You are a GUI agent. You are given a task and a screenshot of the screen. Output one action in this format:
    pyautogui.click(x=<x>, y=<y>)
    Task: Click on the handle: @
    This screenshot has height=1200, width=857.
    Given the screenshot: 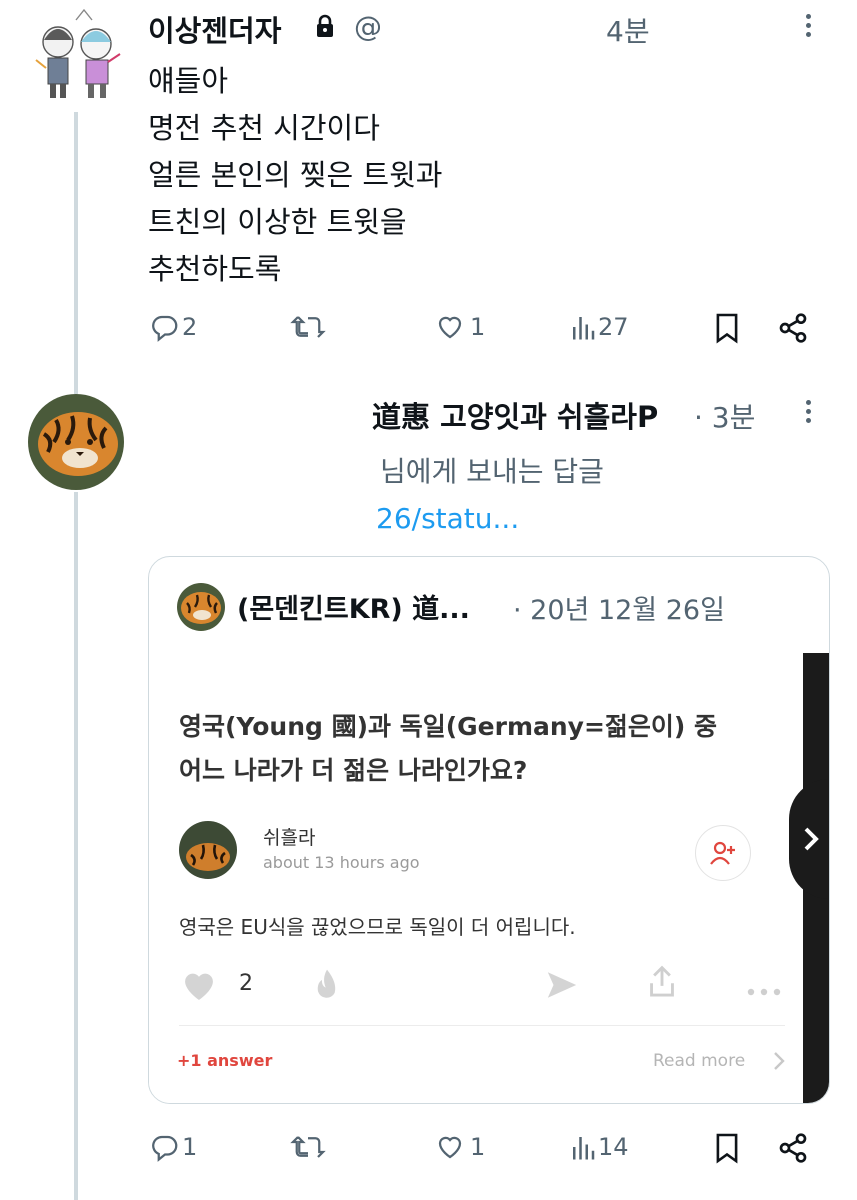 What is the action you would take?
    pyautogui.click(x=368, y=26)
    